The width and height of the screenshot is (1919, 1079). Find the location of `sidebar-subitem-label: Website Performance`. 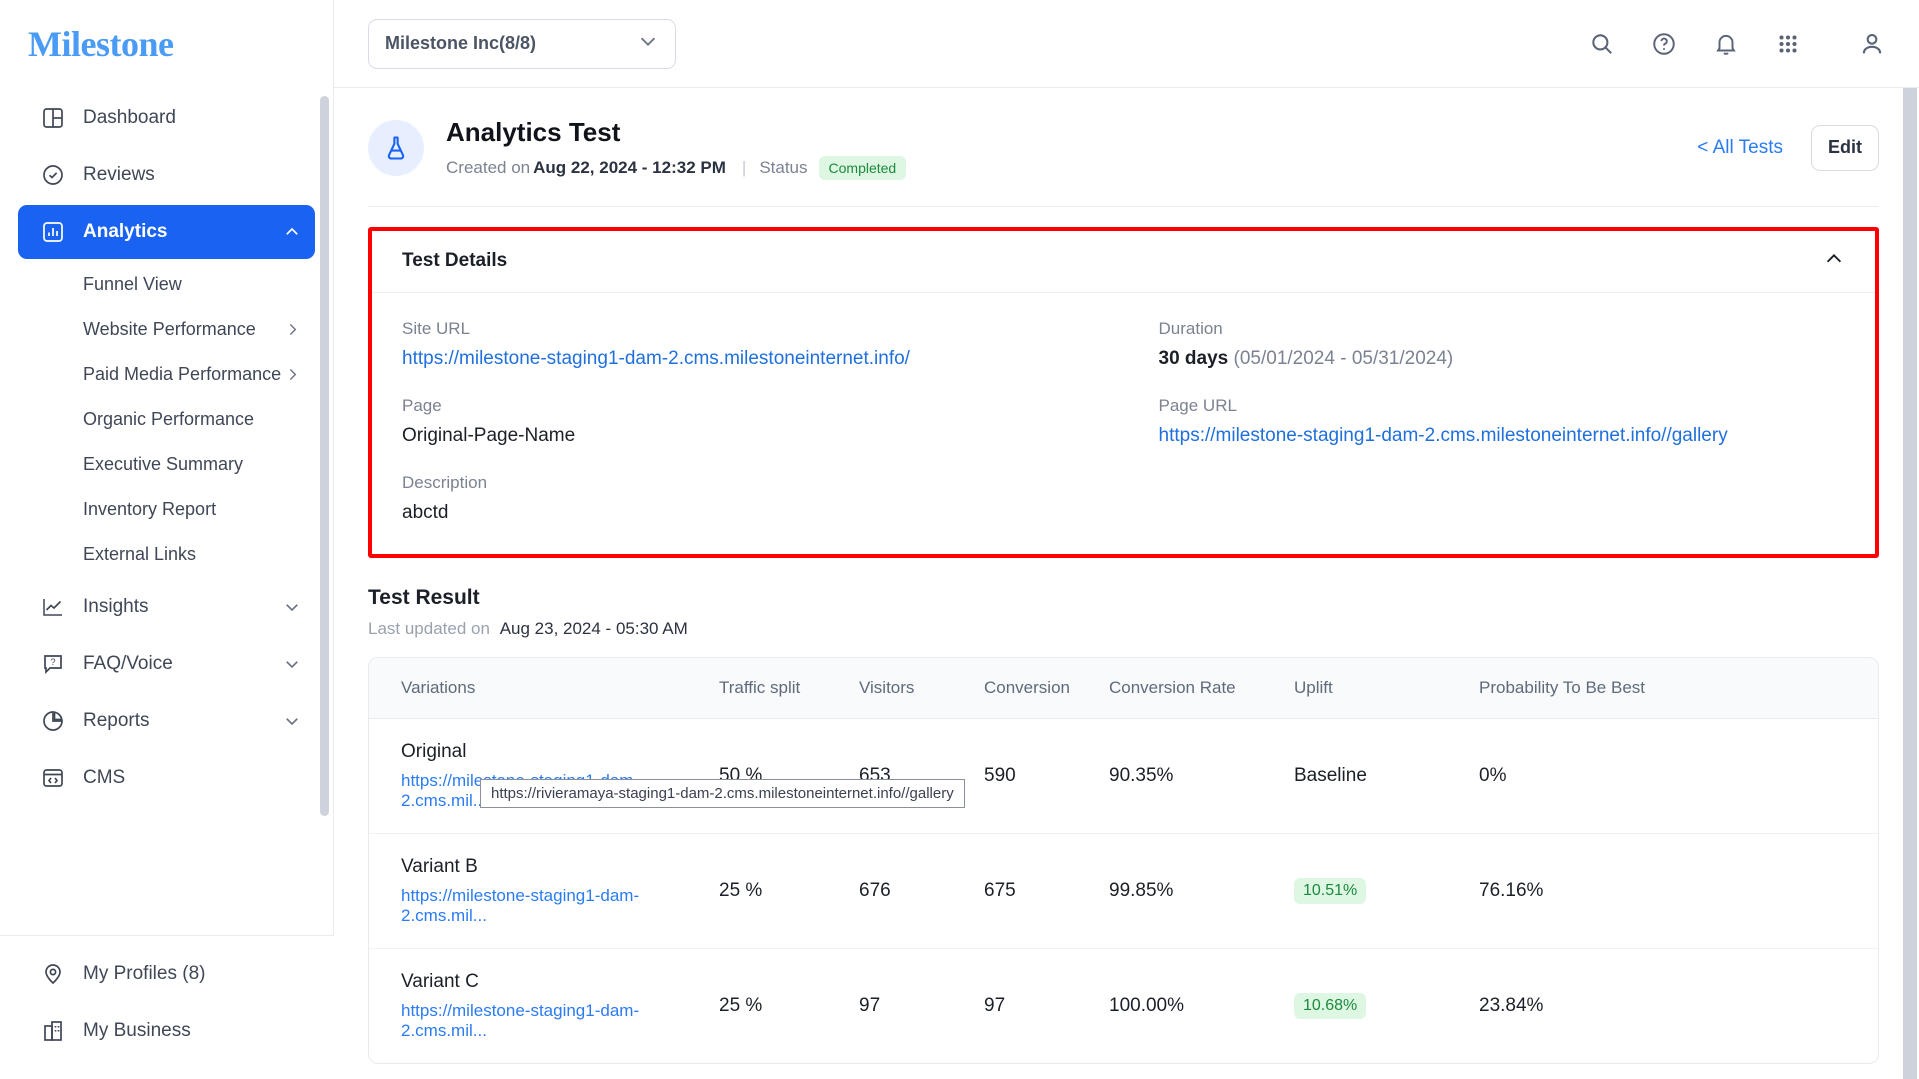

sidebar-subitem-label: Website Performance is located at coordinates (169, 329).